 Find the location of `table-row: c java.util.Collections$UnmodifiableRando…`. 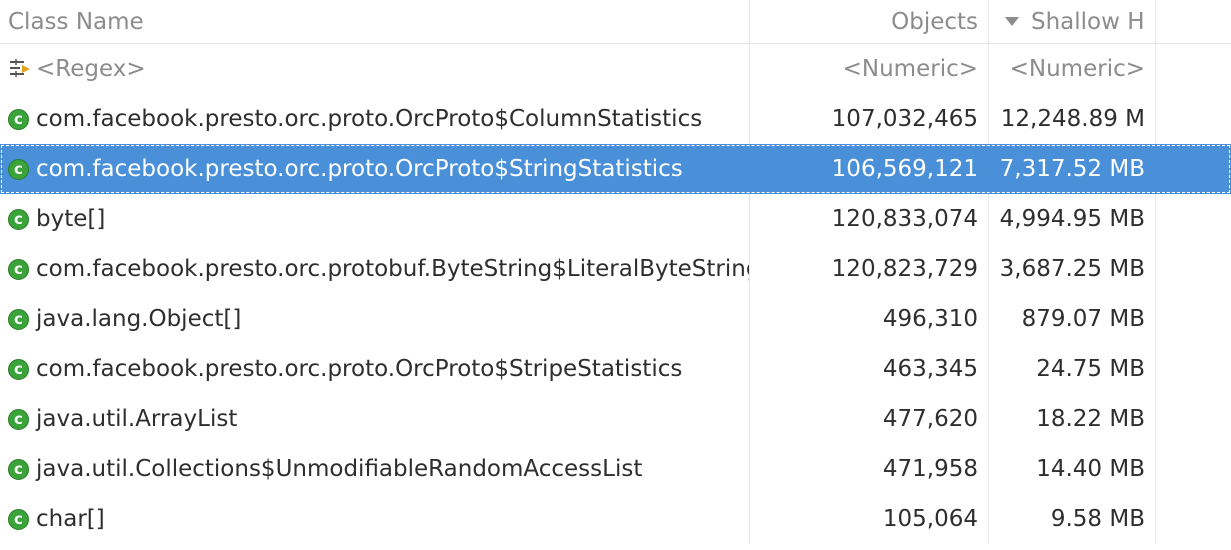

table-row: c java.util.Collections$UnmodifiableRando… is located at coordinates (615, 469).